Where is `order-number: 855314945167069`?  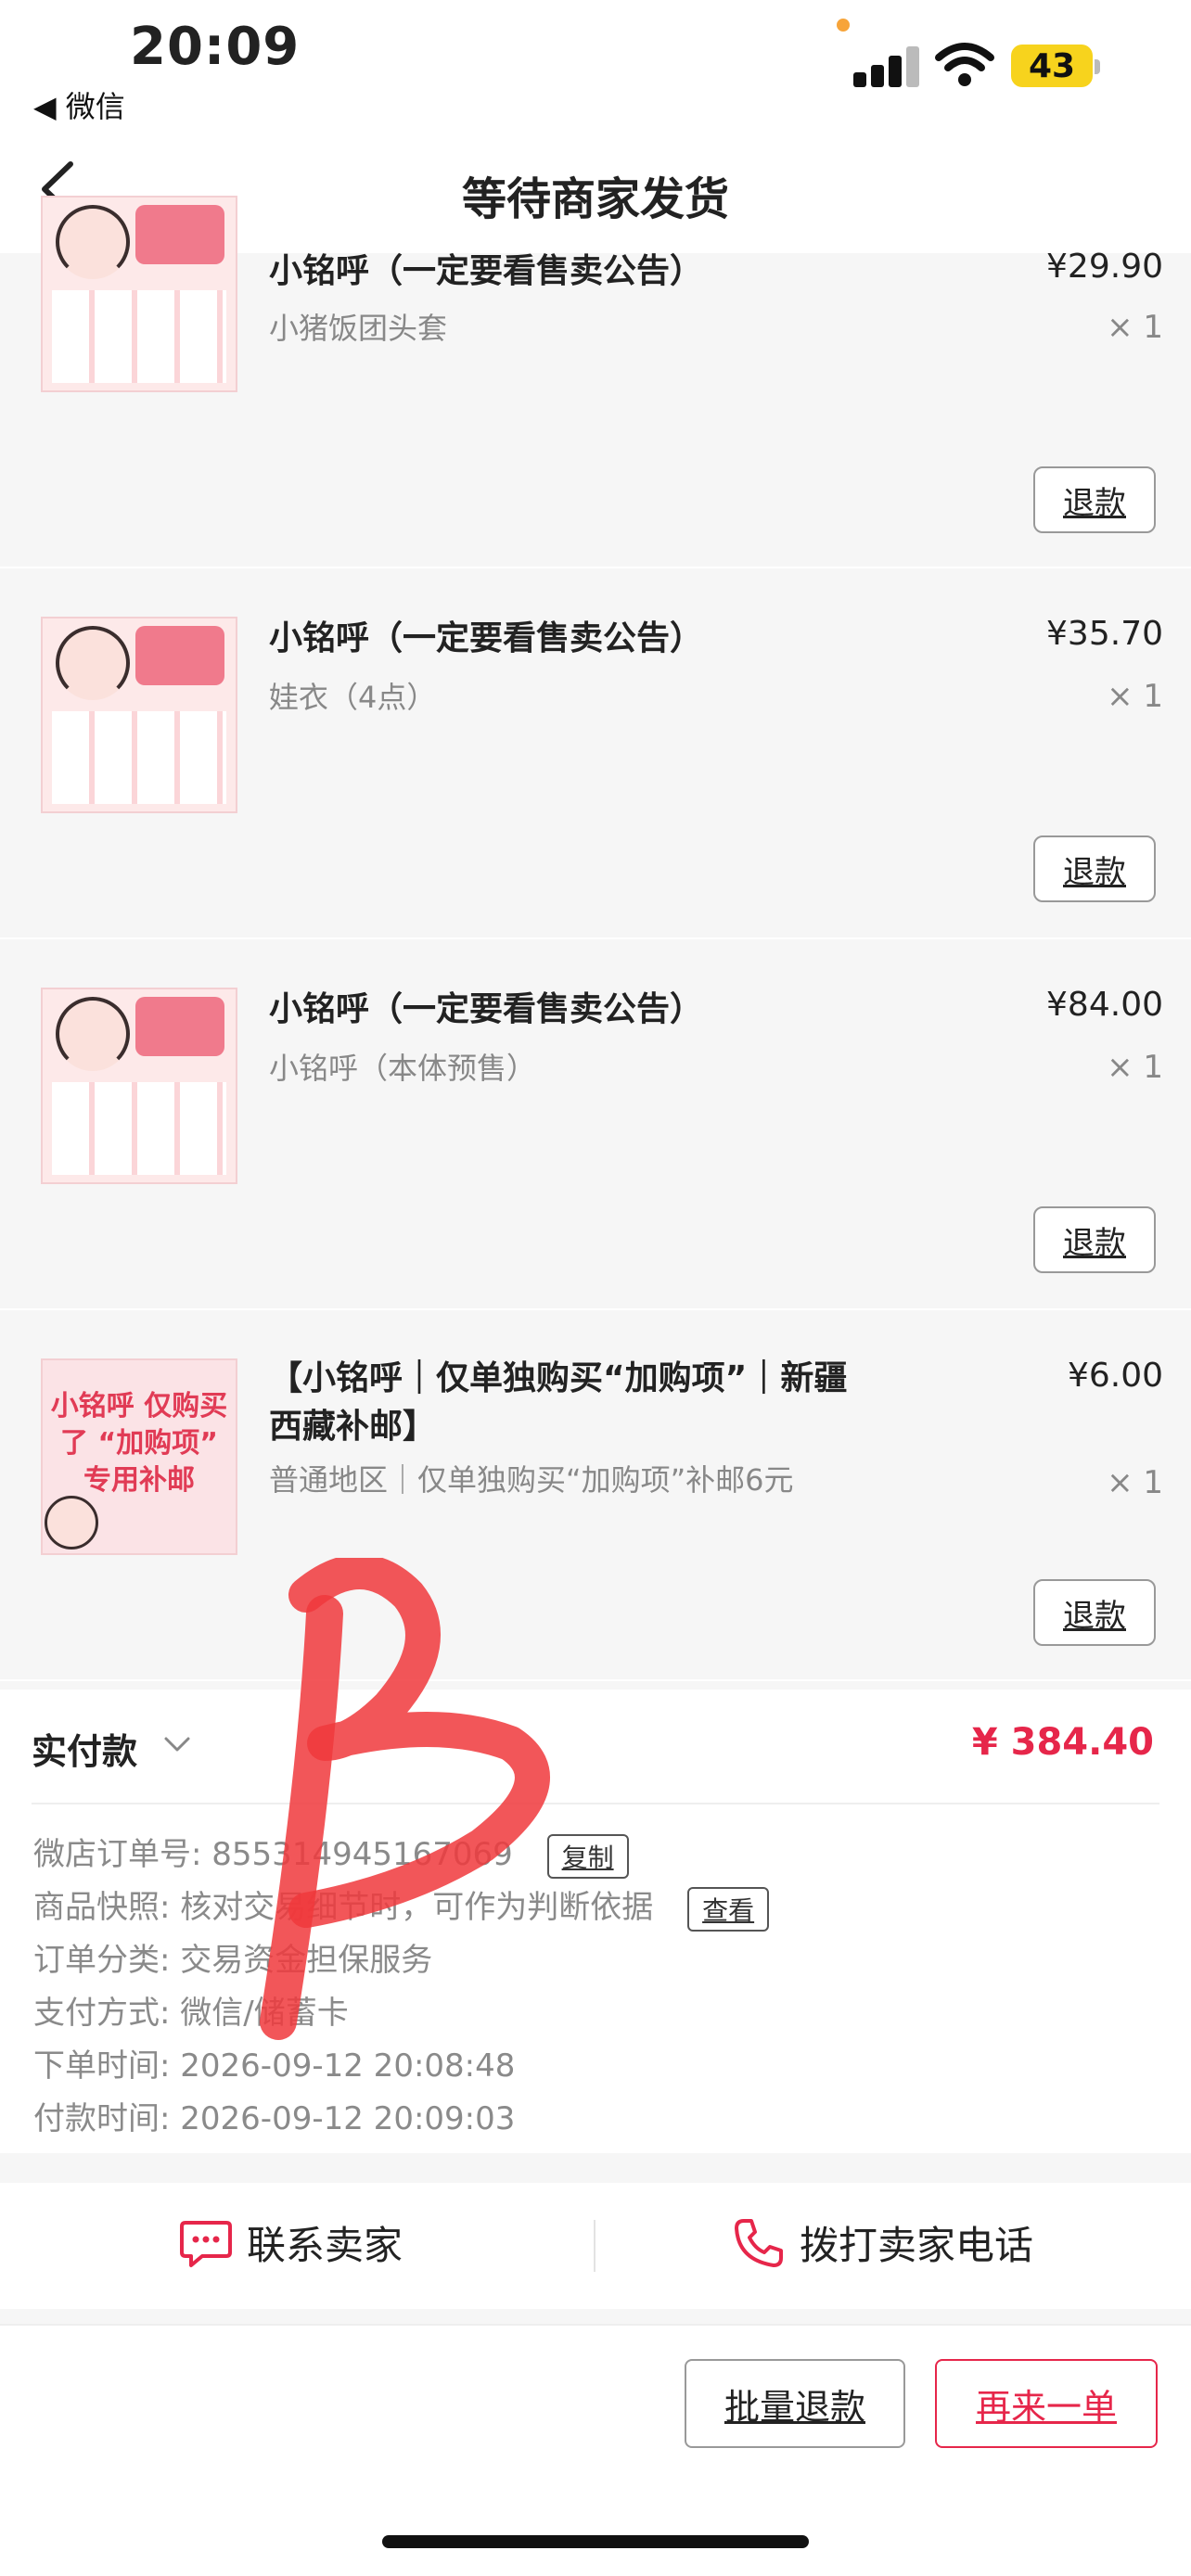
order-number: 855314945167069 is located at coordinates (362, 1854).